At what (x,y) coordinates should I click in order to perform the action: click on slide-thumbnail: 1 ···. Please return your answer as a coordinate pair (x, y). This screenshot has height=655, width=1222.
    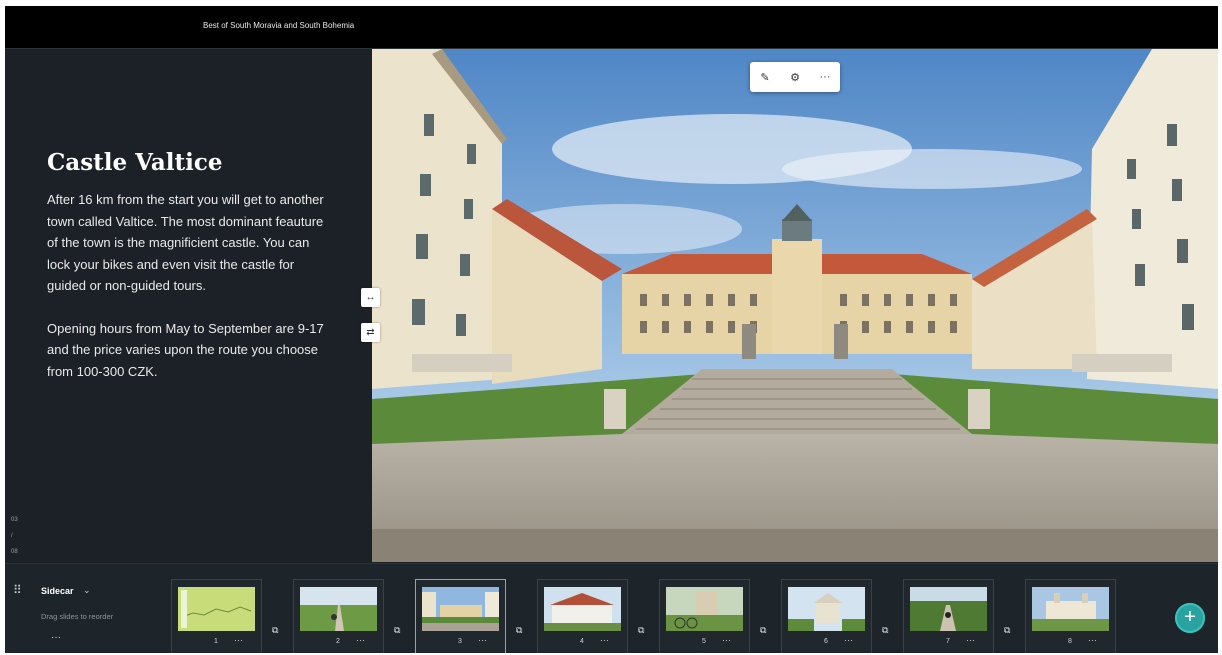
    Looking at the image, I should click on (216, 616).